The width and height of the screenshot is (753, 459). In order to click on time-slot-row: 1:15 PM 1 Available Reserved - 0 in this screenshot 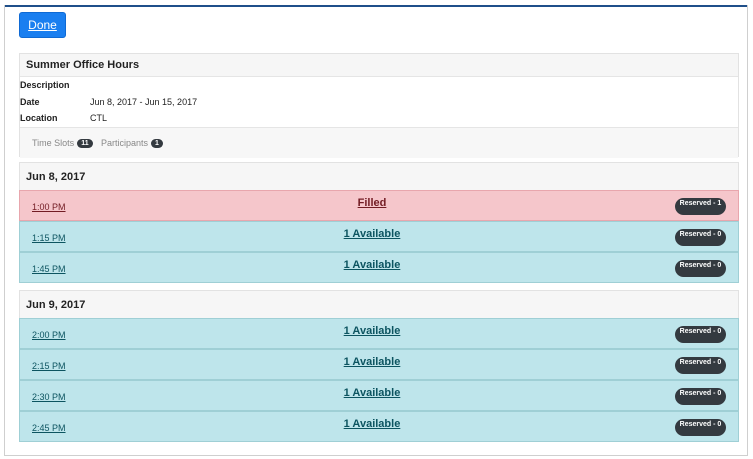, I will do `click(379, 236)`.